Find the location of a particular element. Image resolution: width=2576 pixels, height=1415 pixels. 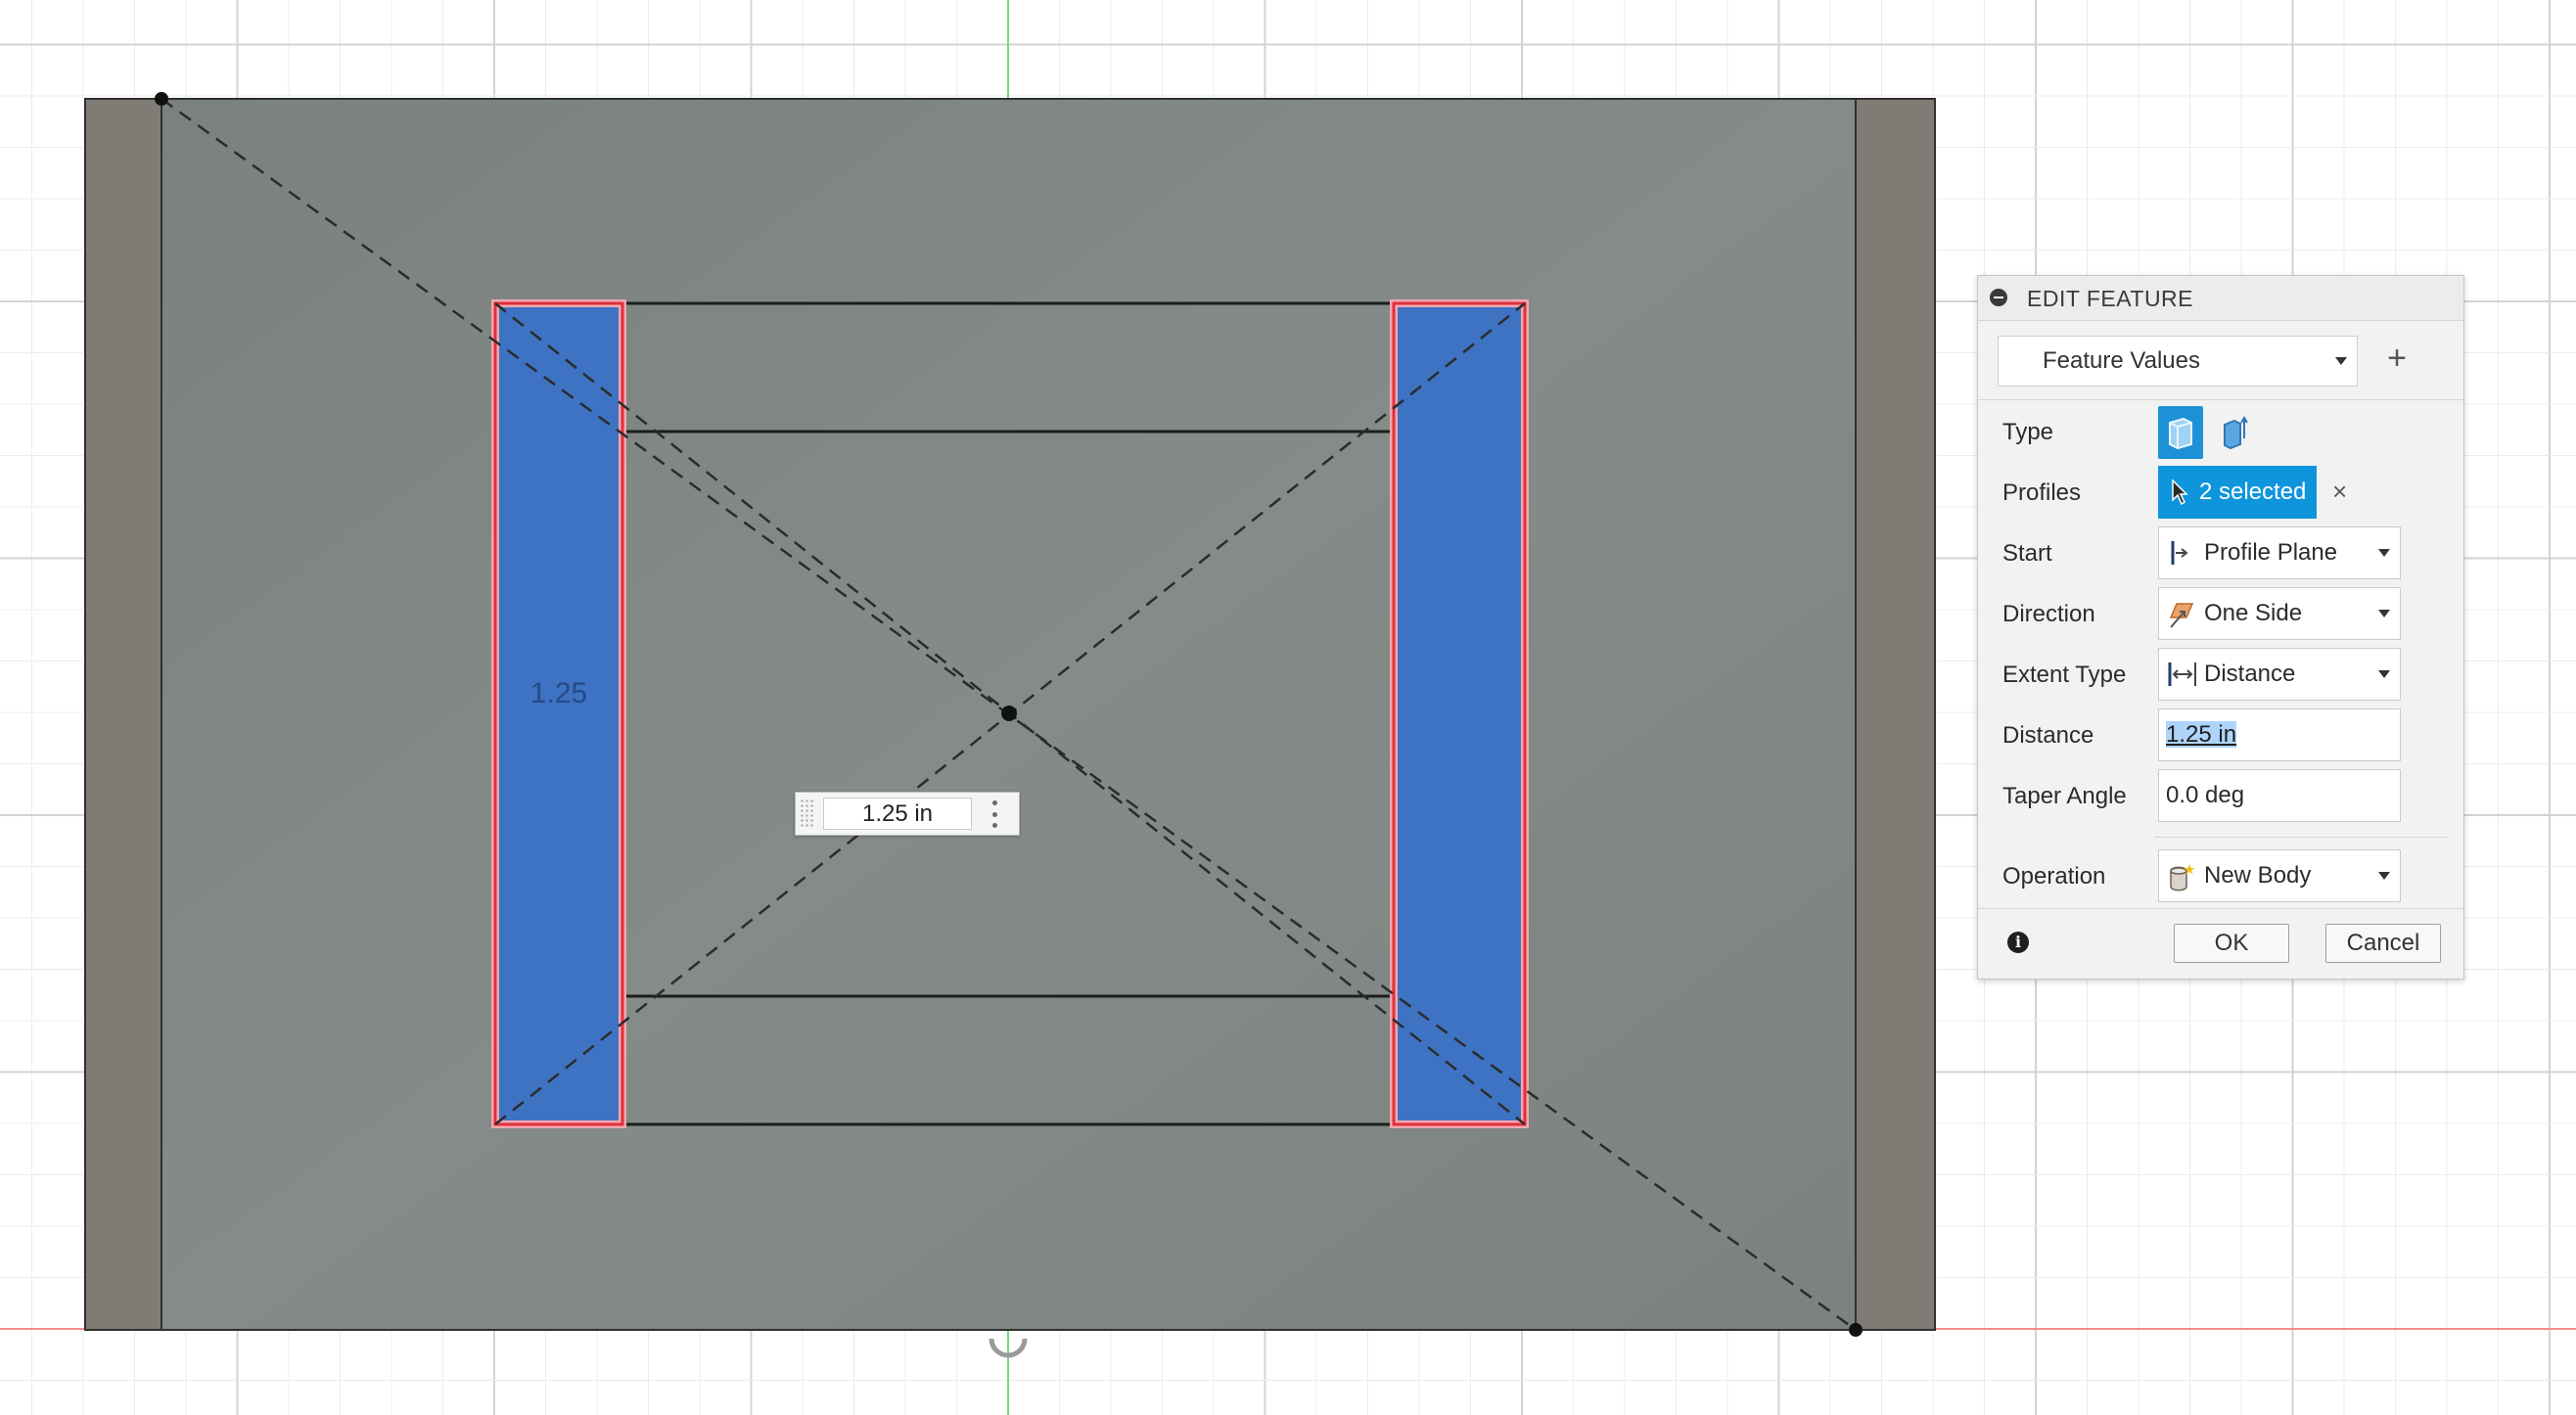

one-side-direction-icon is located at coordinates (2181, 615).